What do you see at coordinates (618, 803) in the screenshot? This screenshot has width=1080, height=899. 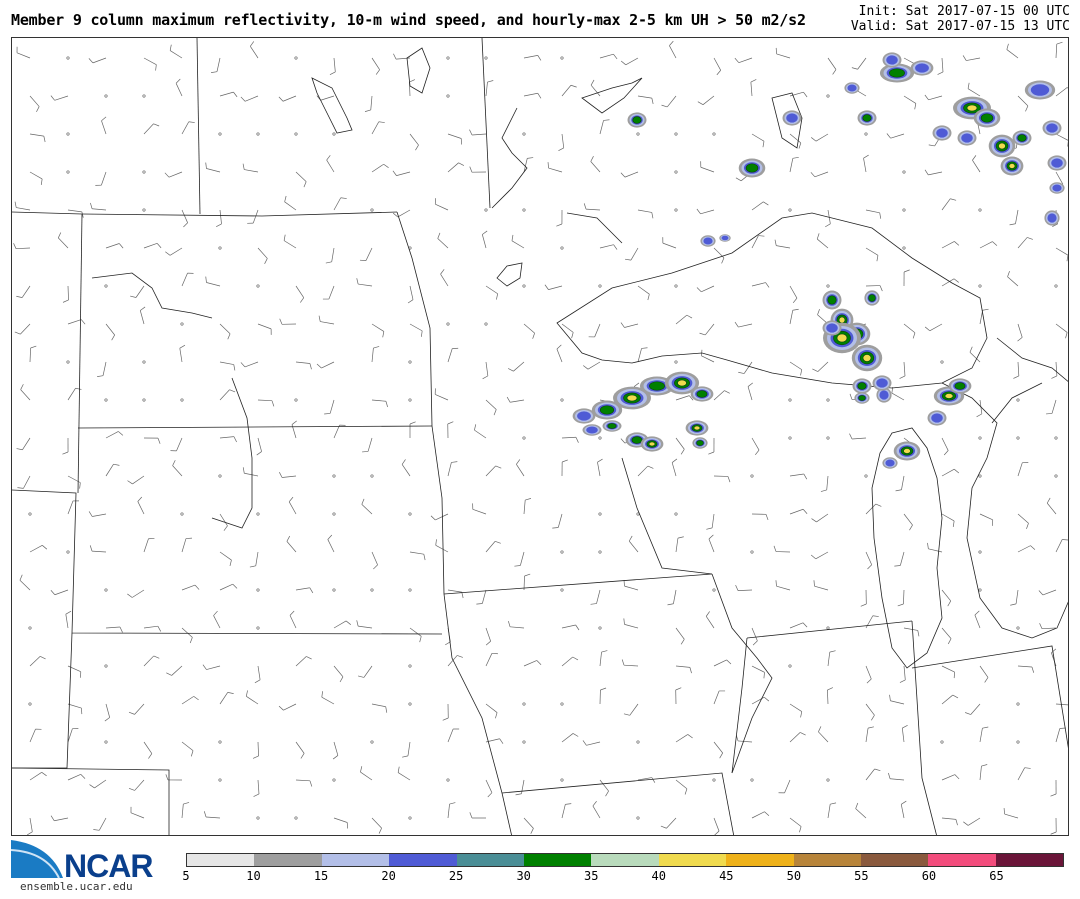 I see `ia-mo-border` at bounding box center [618, 803].